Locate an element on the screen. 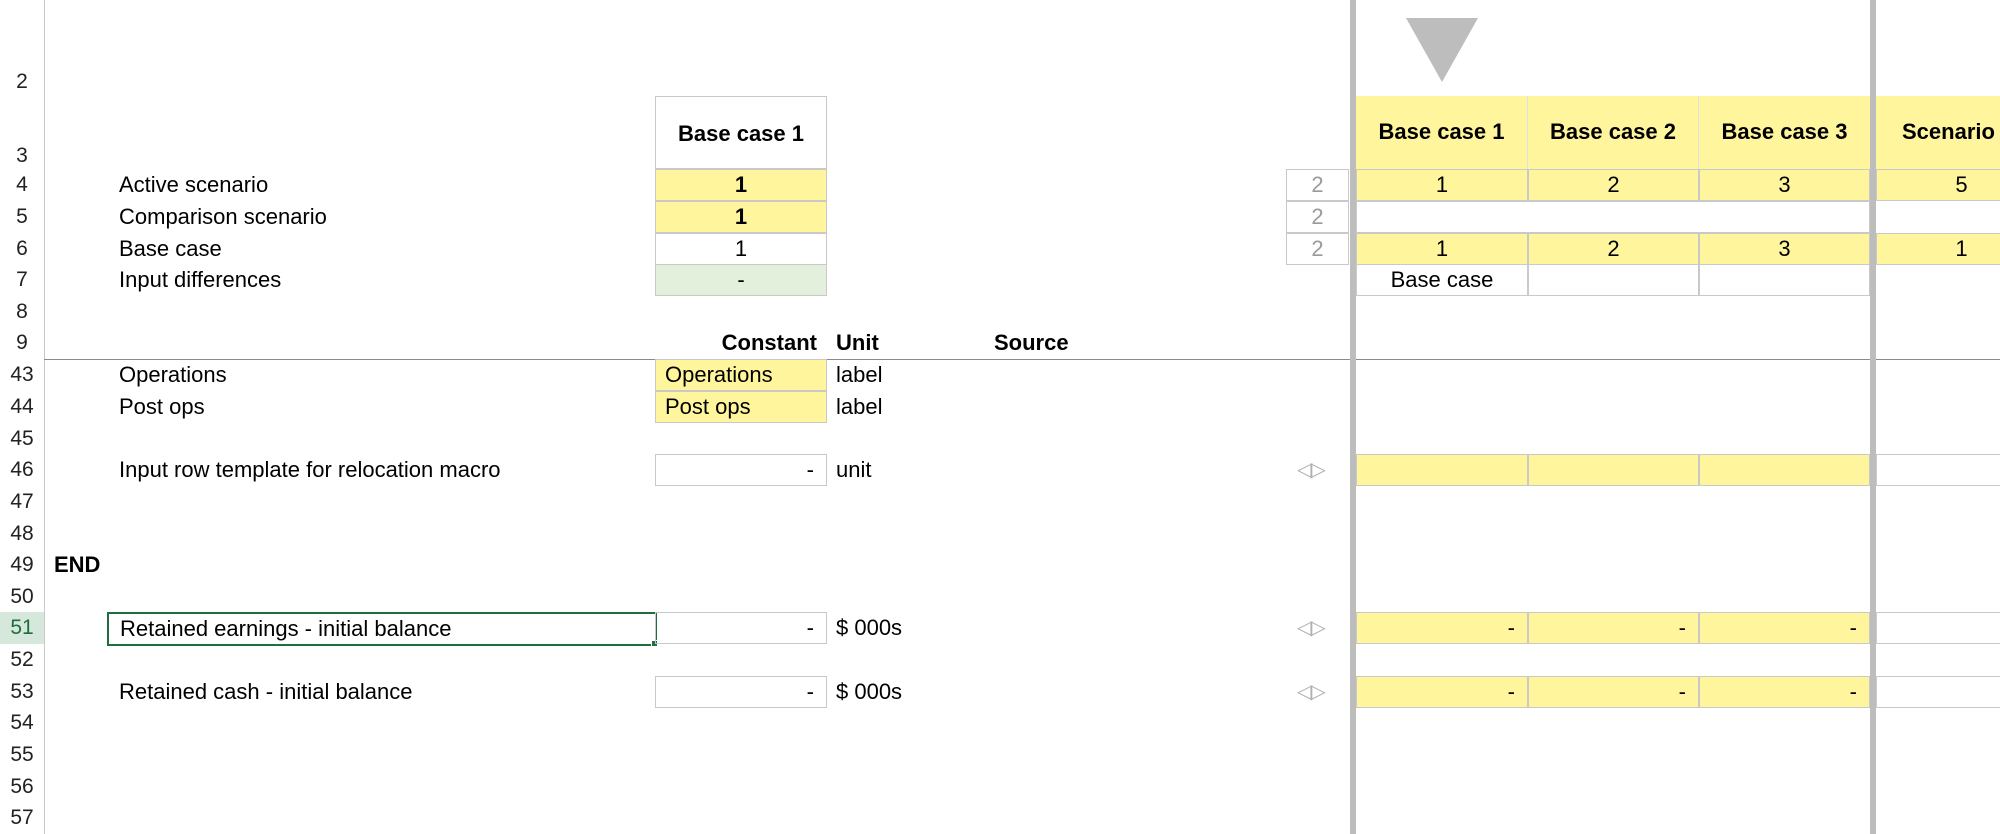 This screenshot has height=834, width=2000. scenario-base-4: 1 is located at coordinates (1938, 249).